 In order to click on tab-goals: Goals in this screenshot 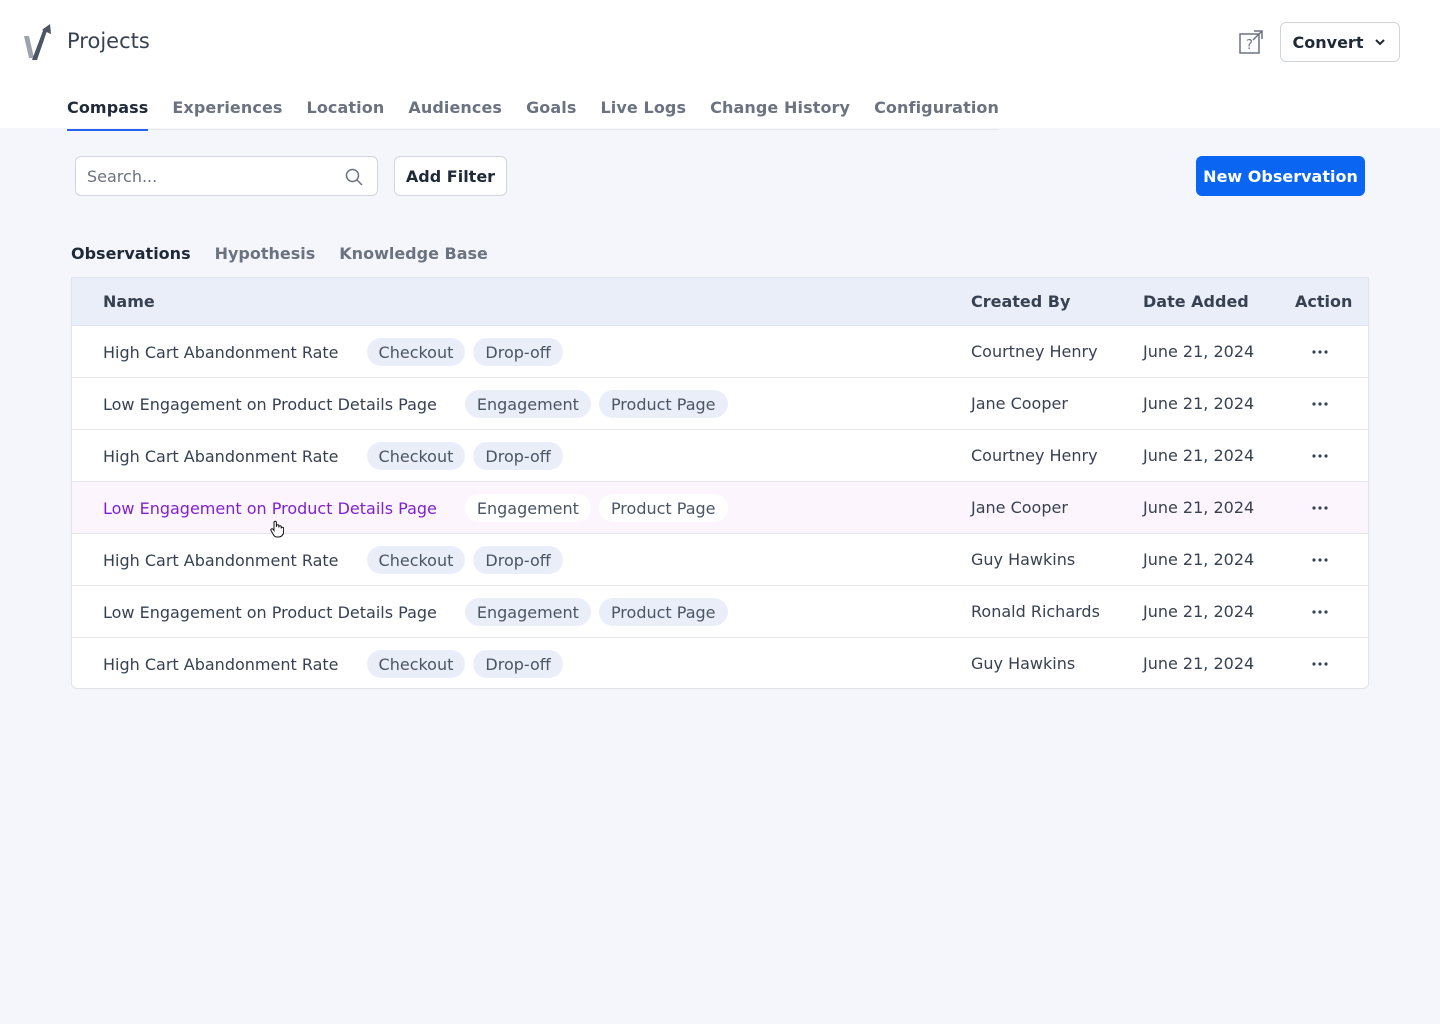, I will do `click(551, 108)`.